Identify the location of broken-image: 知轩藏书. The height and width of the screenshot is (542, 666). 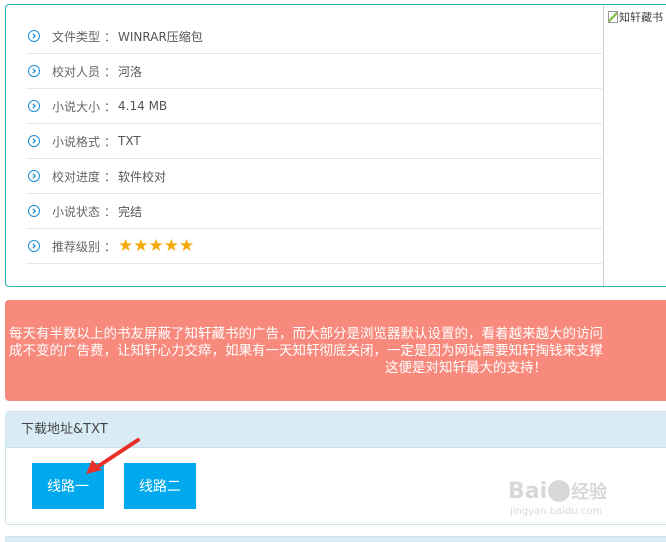
(635, 17).